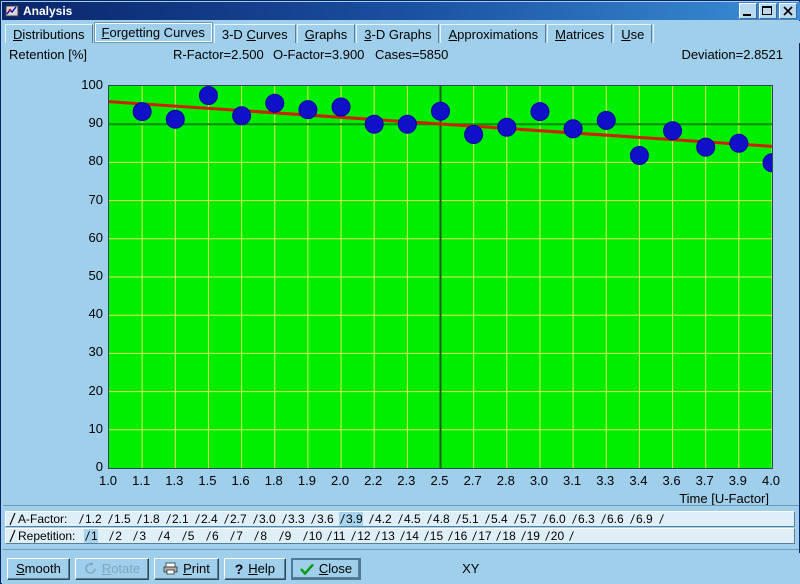 The height and width of the screenshot is (584, 800). What do you see at coordinates (633, 33) in the screenshot?
I see `tab-use: Use` at bounding box center [633, 33].